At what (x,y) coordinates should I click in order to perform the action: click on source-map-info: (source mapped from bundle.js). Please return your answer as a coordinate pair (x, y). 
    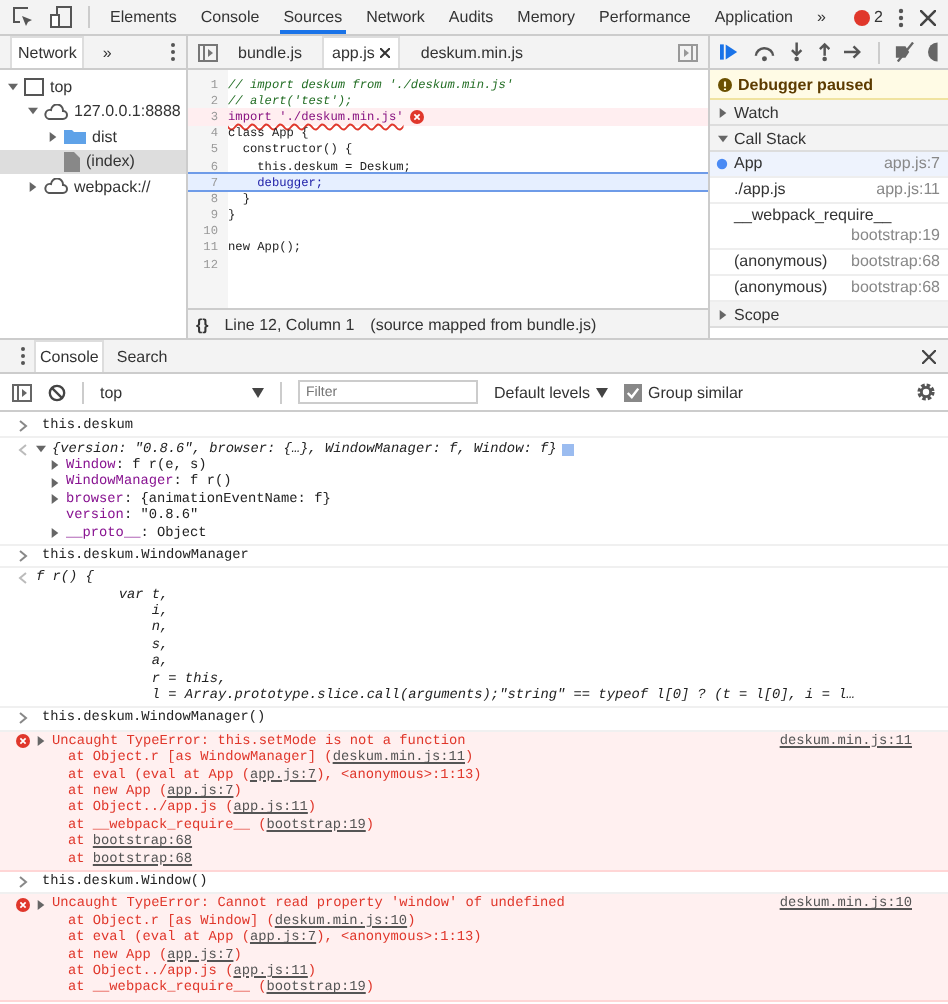
    Looking at the image, I should click on (483, 324).